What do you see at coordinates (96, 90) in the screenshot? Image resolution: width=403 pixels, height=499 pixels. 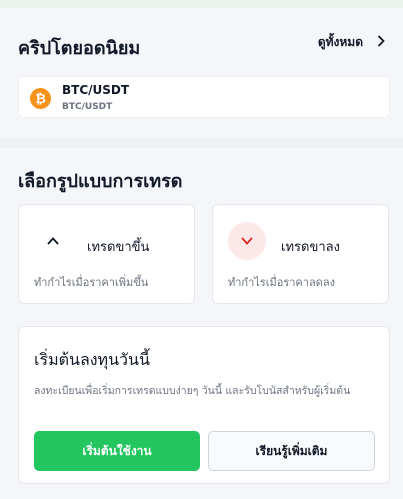 I see `coin-pair: BTC/USDT` at bounding box center [96, 90].